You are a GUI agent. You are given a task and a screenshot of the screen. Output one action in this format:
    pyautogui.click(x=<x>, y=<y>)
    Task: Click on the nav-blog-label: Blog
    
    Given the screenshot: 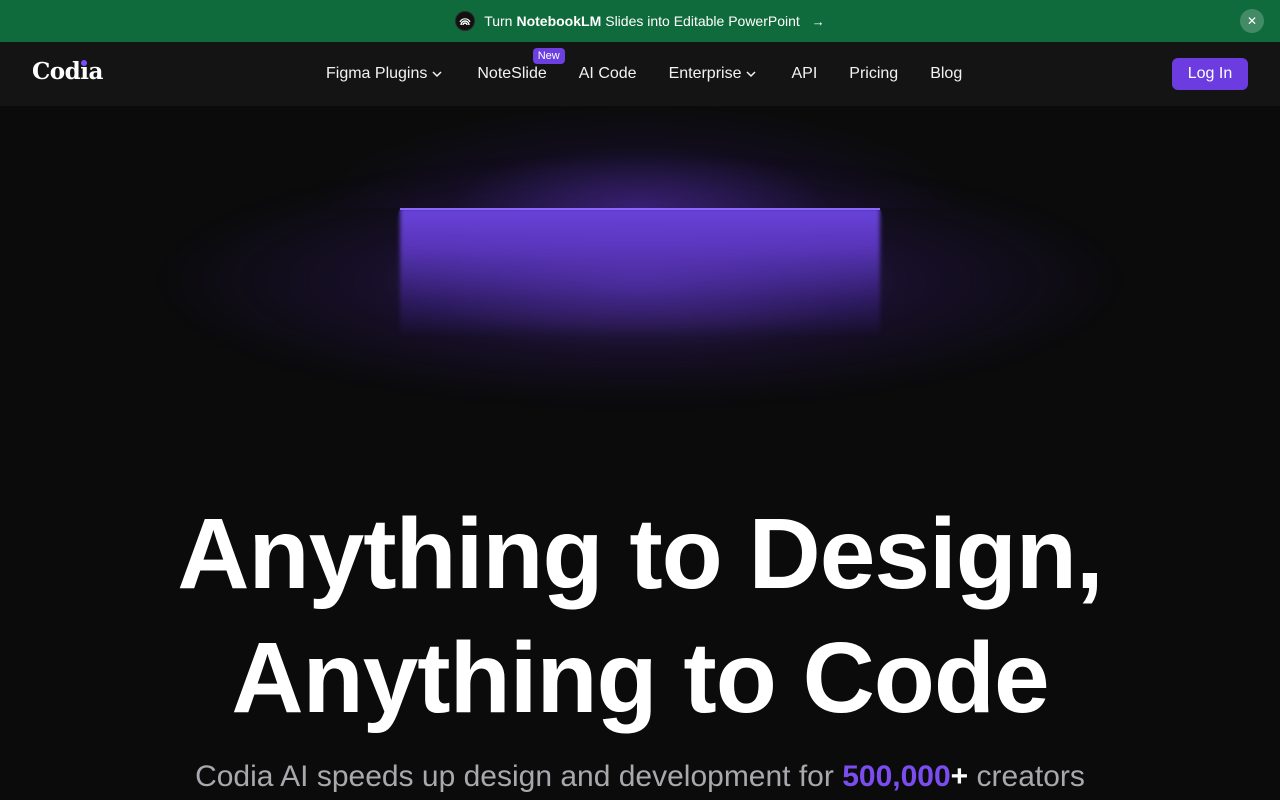 What is the action you would take?
    pyautogui.click(x=946, y=73)
    